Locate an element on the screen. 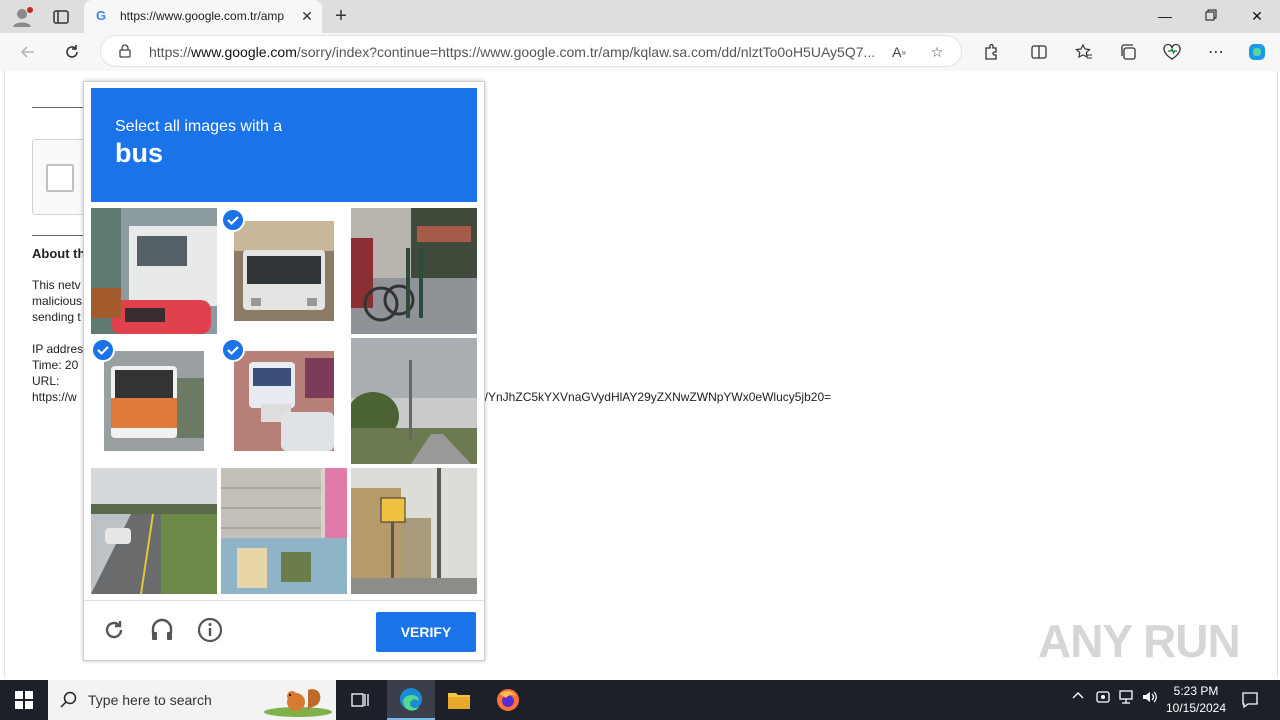  clock-time: 5:23 PM is located at coordinates (1196, 691).